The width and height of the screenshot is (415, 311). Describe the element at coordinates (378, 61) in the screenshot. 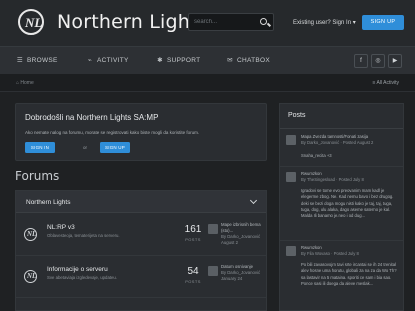

I see `instagram-icon: ◎` at that location.